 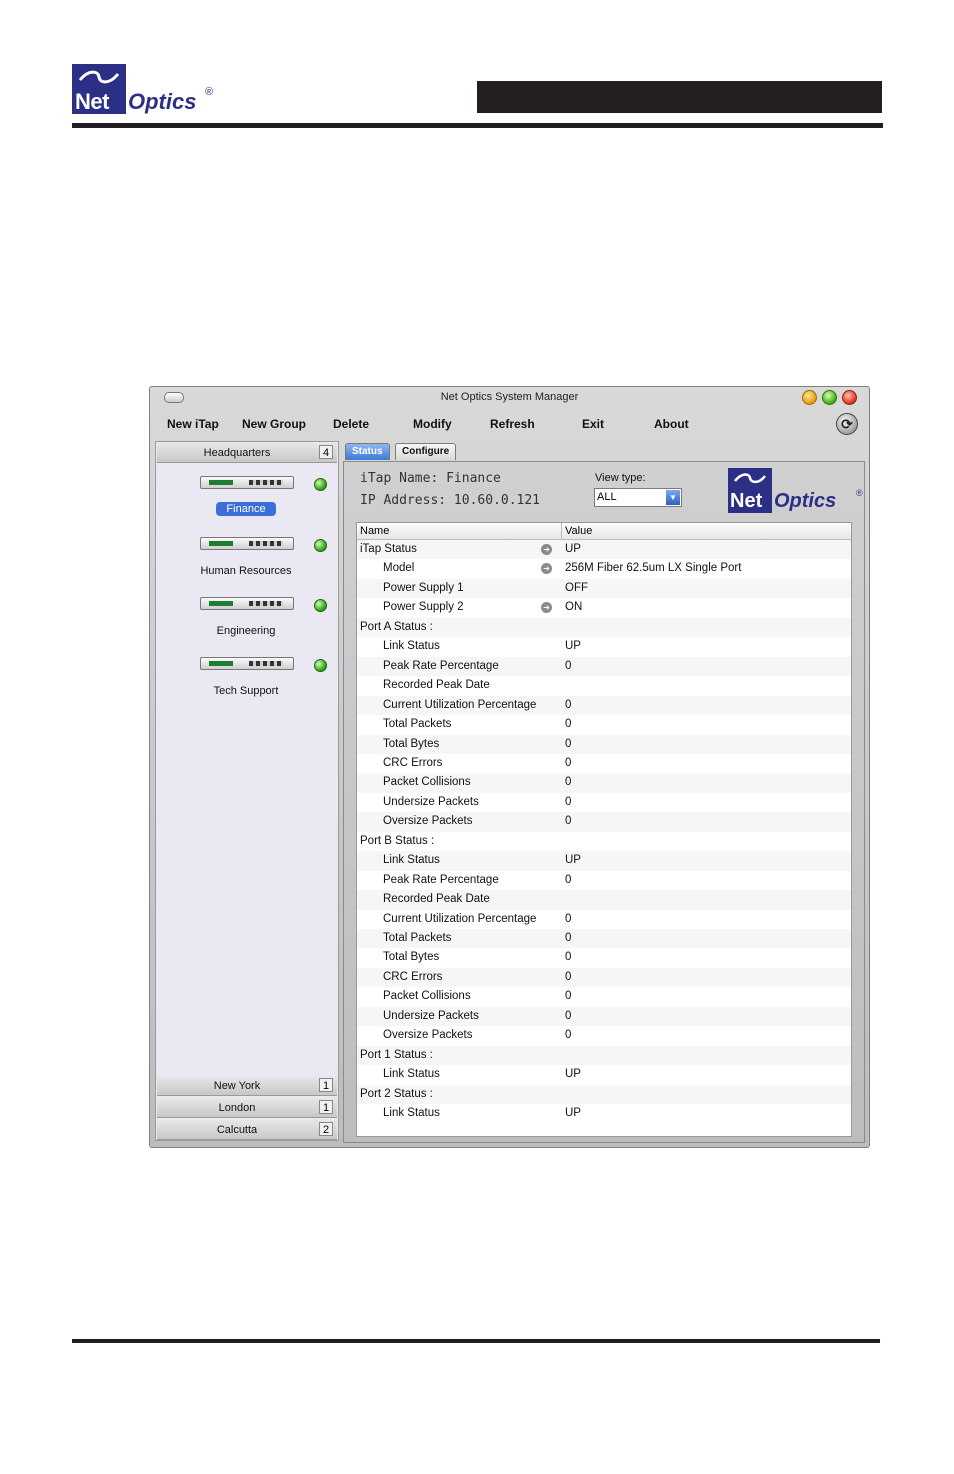 I want to click on logo-box: Net, so click(x=750, y=490).